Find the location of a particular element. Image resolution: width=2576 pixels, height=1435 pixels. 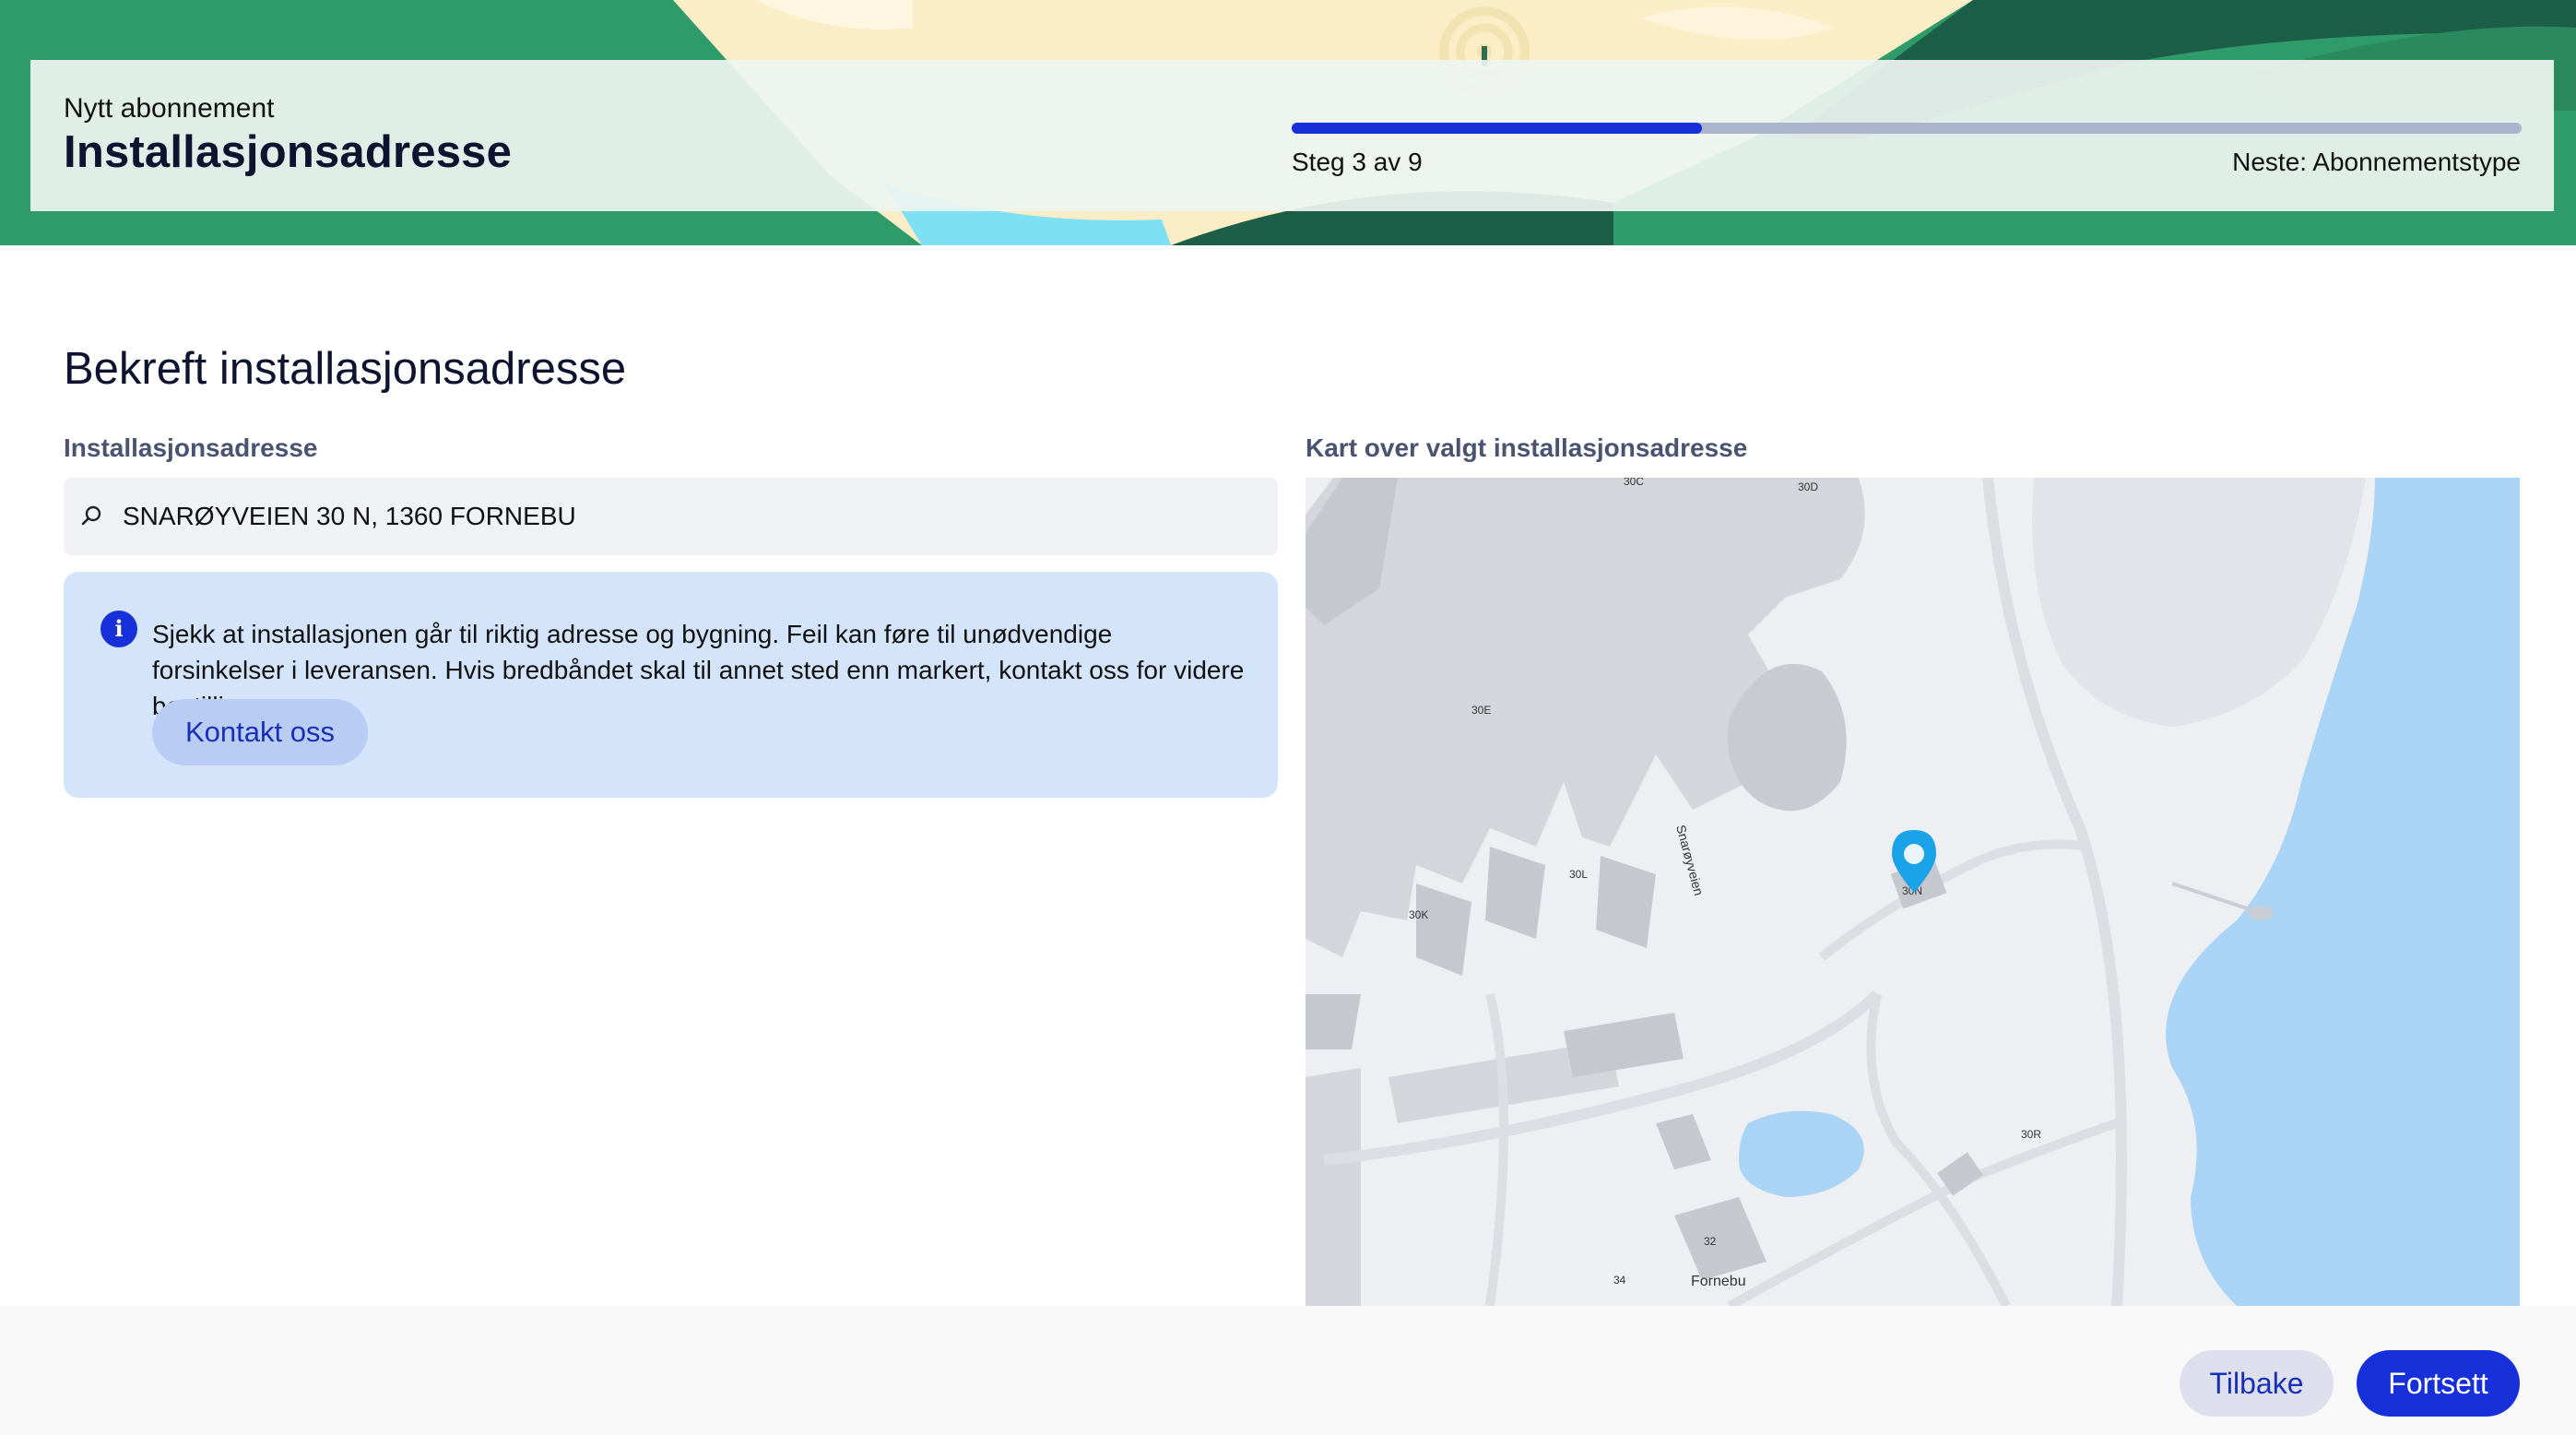

progress-step-text: Steg 3 av 9 is located at coordinates (1357, 162).